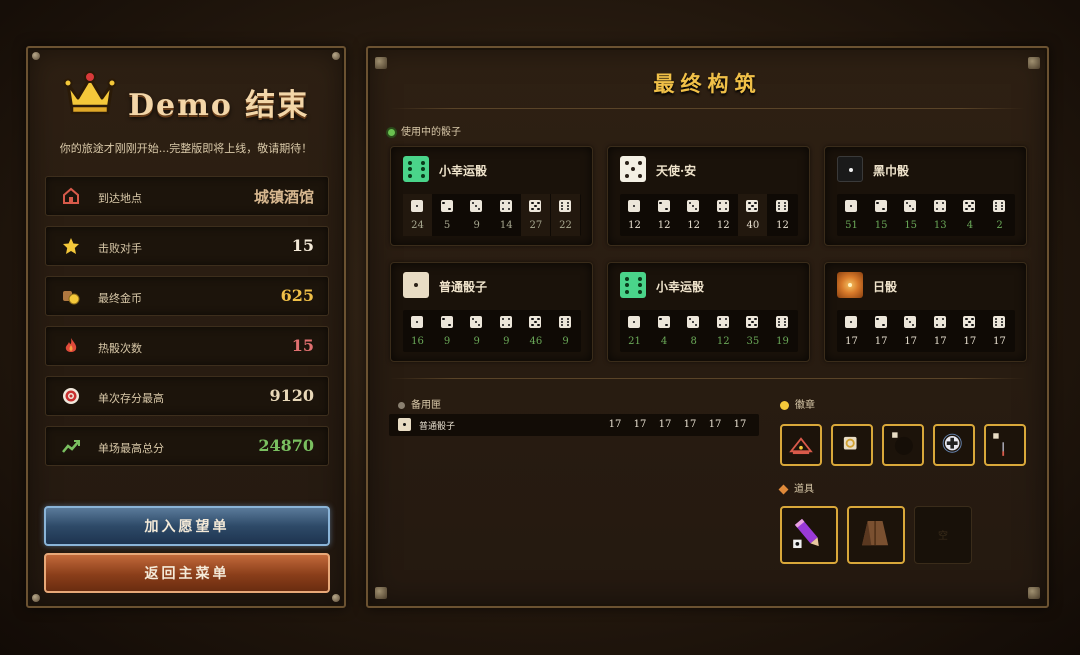 This screenshot has width=1080, height=655. What do you see at coordinates (999, 215) in the screenshot?
I see `die-face: 2` at bounding box center [999, 215].